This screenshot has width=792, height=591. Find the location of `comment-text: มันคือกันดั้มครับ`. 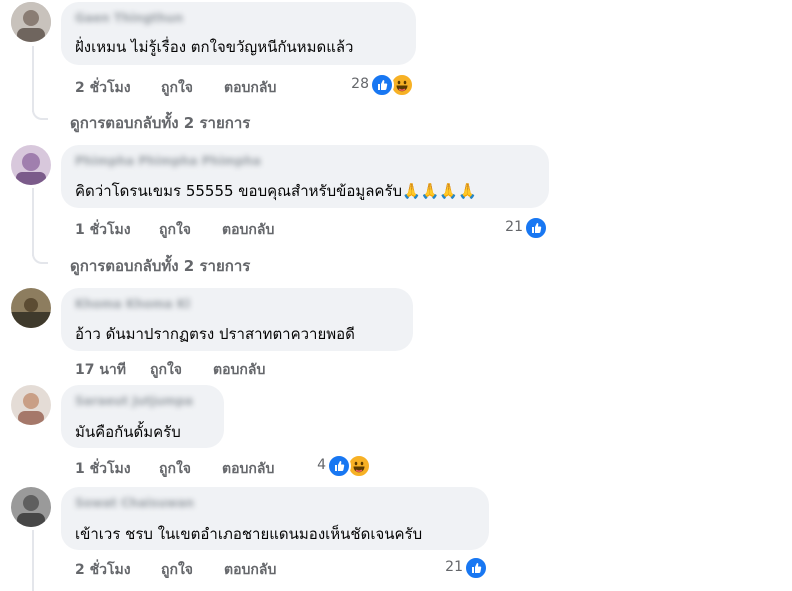

comment-text: มันคือกันดั้มครับ is located at coordinates (128, 432).